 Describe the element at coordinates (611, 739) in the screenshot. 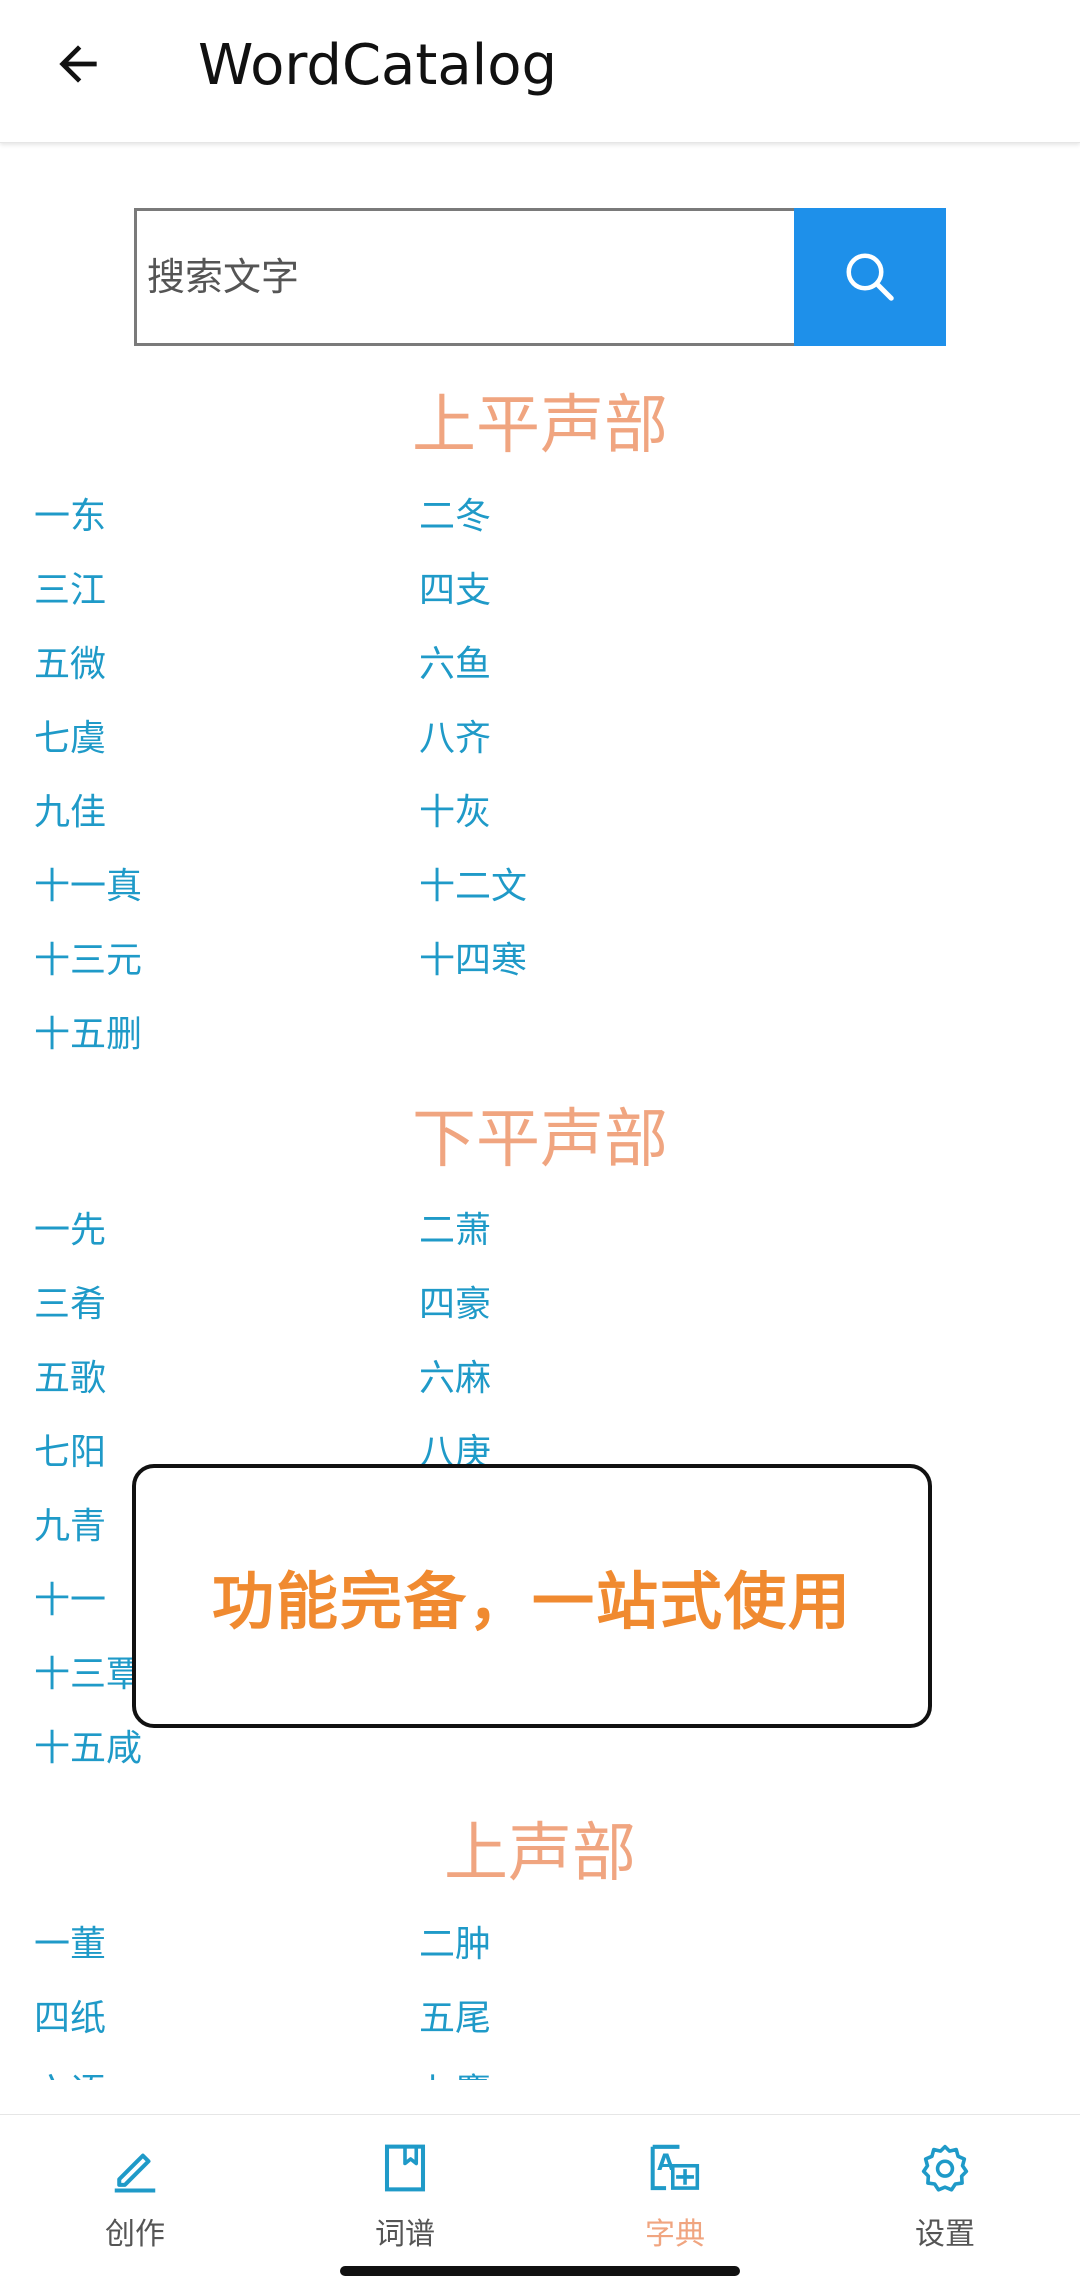

I see `rhyme-item: 八齐` at that location.